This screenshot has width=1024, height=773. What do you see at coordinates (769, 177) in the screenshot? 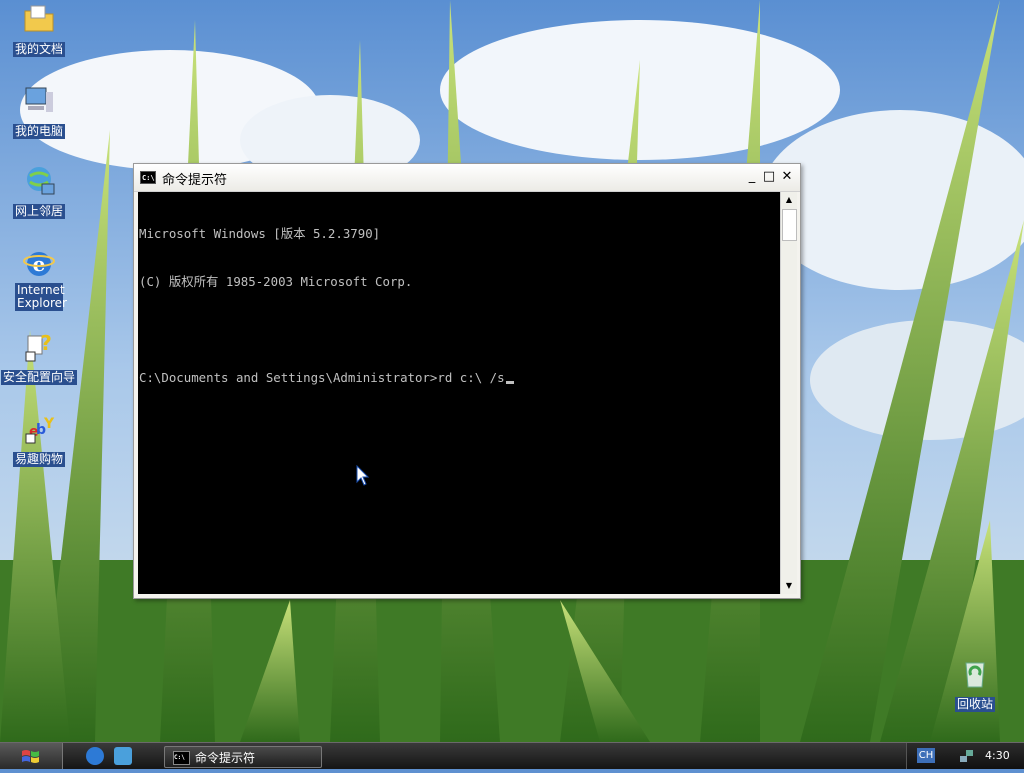
I see `maximize-button: □` at bounding box center [769, 177].